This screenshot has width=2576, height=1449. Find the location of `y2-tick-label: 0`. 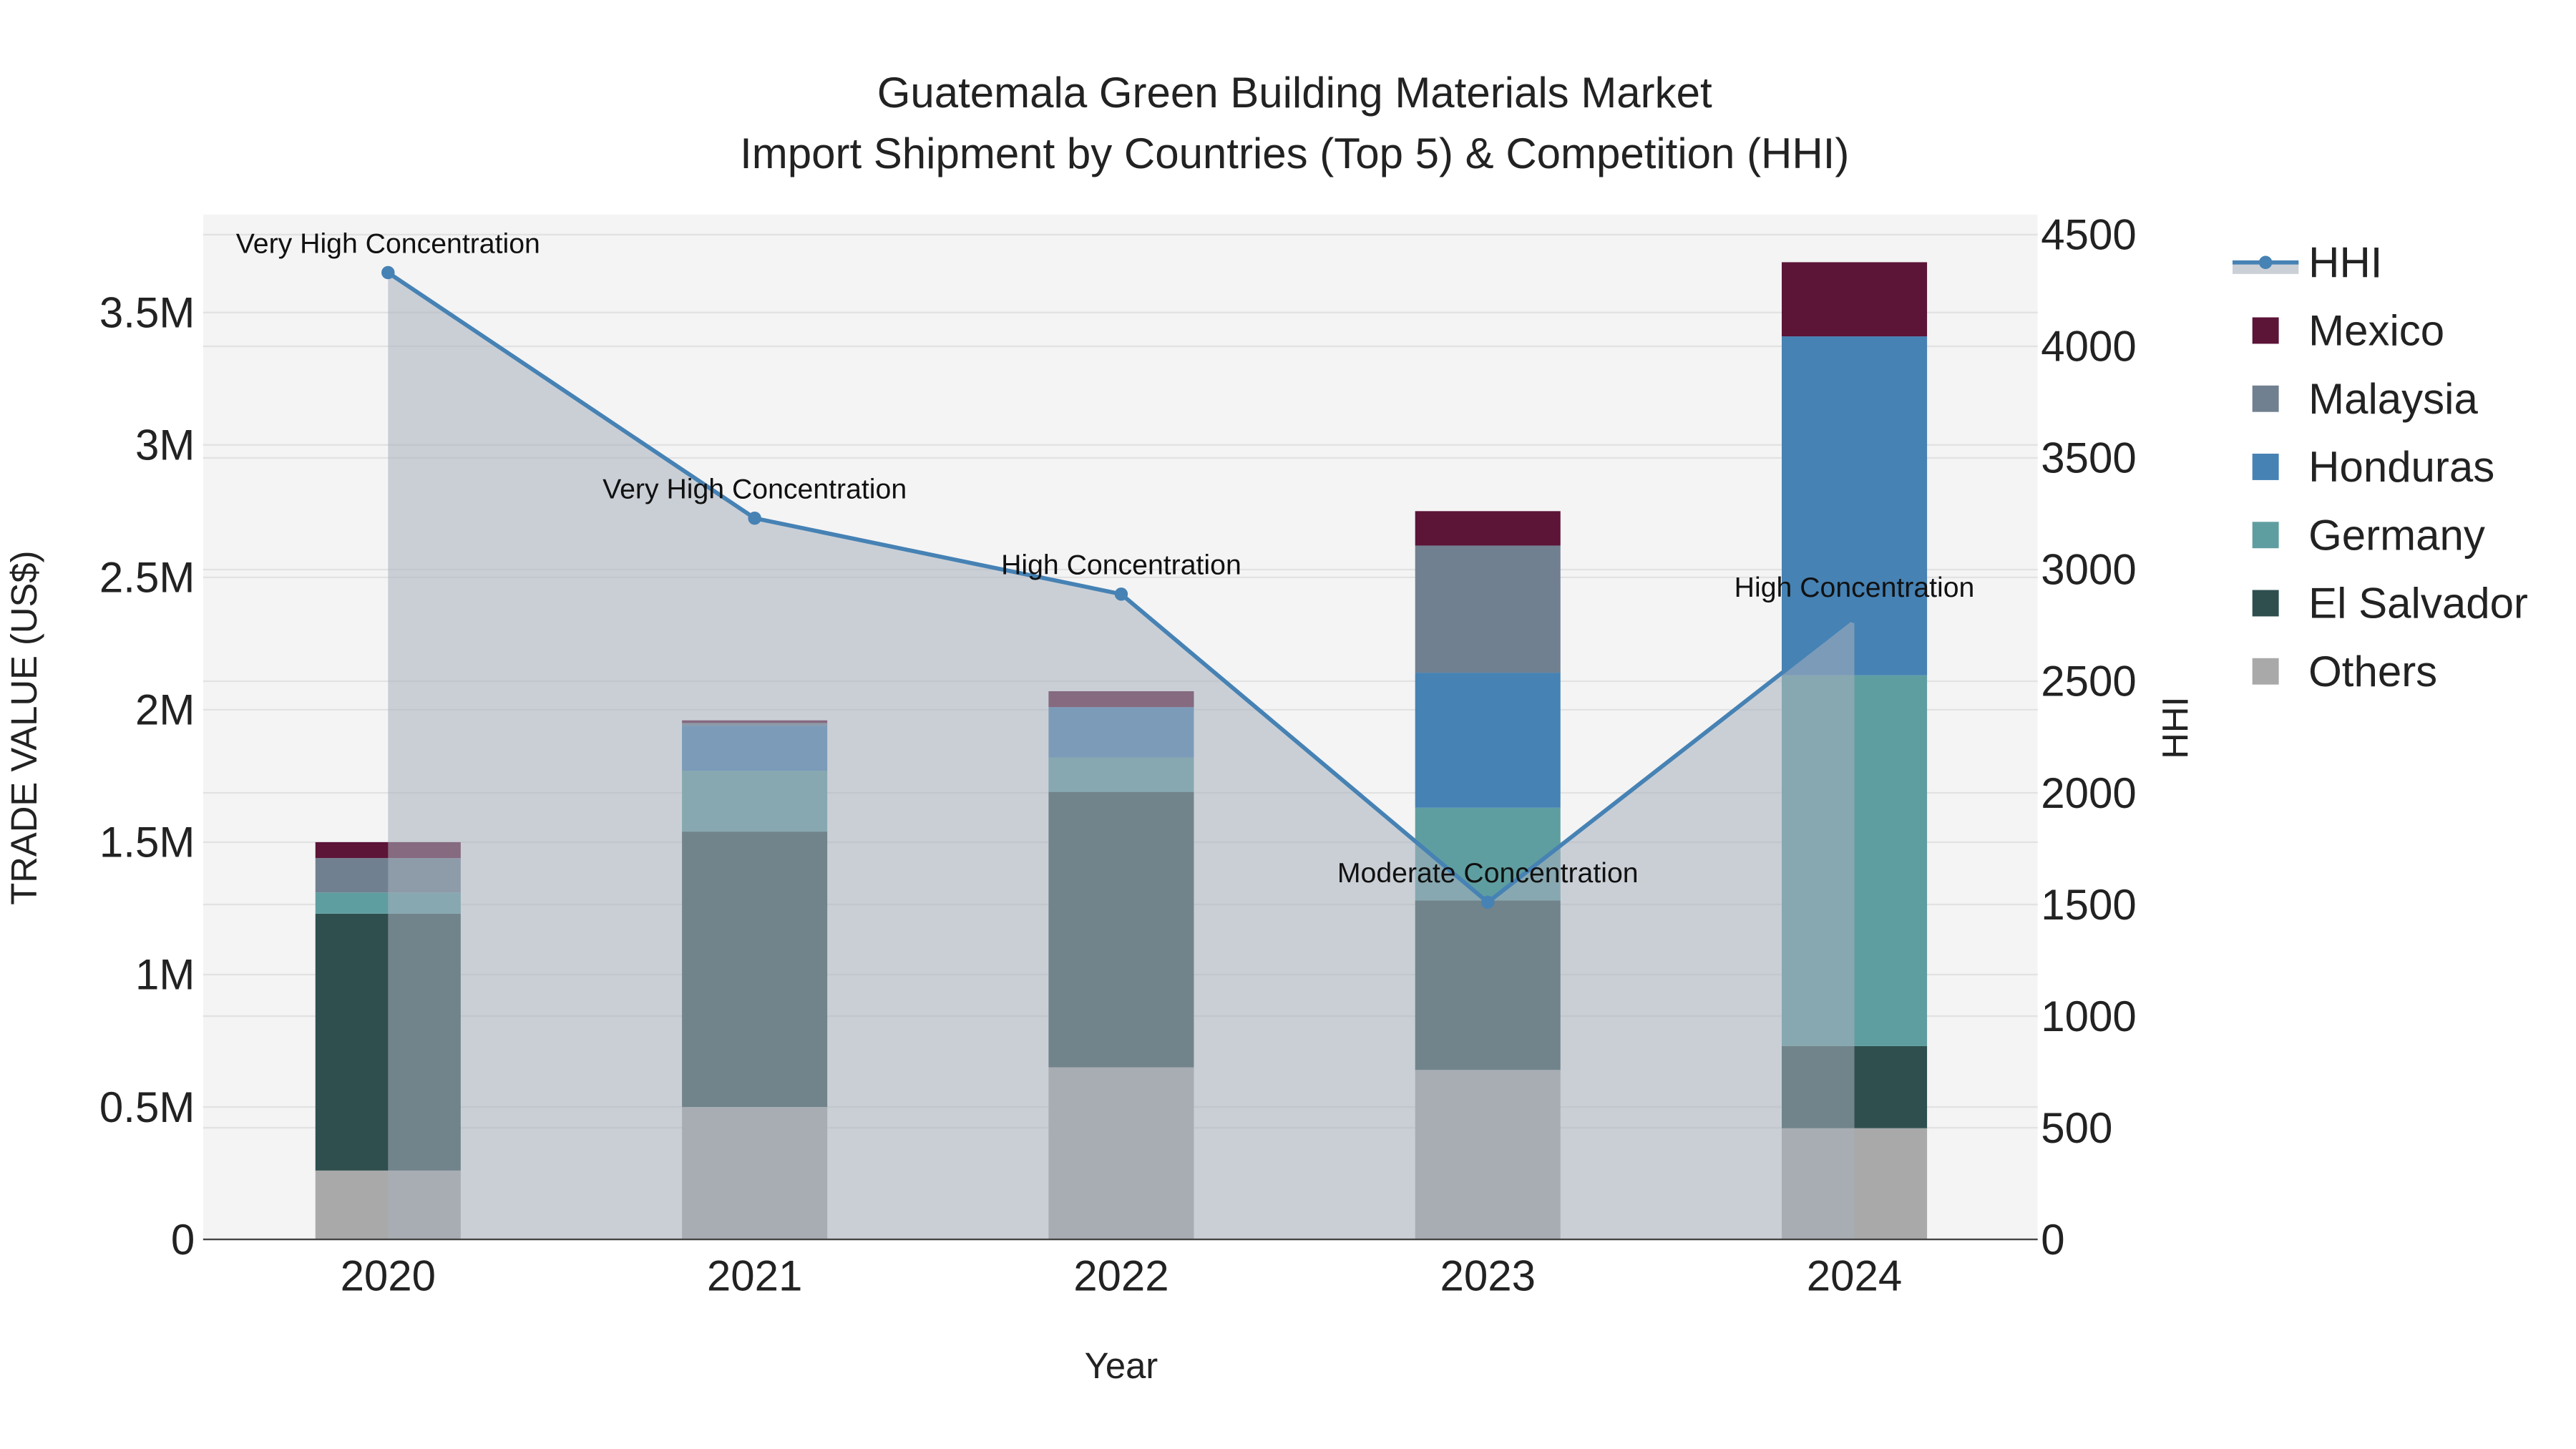

y2-tick-label: 0 is located at coordinates (2052, 1240).